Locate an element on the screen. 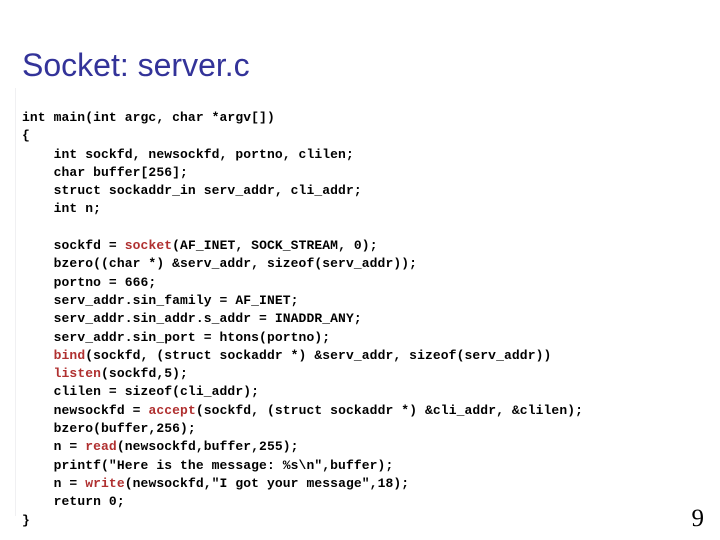  code-line: } is located at coordinates (26, 520).